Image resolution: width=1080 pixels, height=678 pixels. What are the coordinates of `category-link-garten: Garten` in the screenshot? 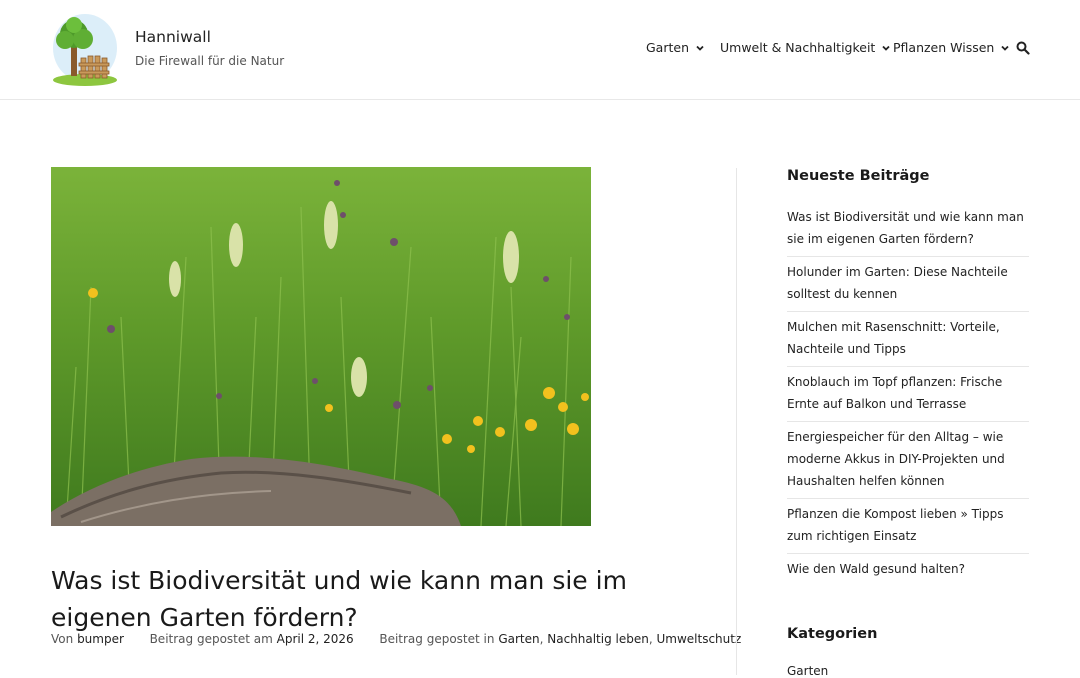 It's located at (518, 639).